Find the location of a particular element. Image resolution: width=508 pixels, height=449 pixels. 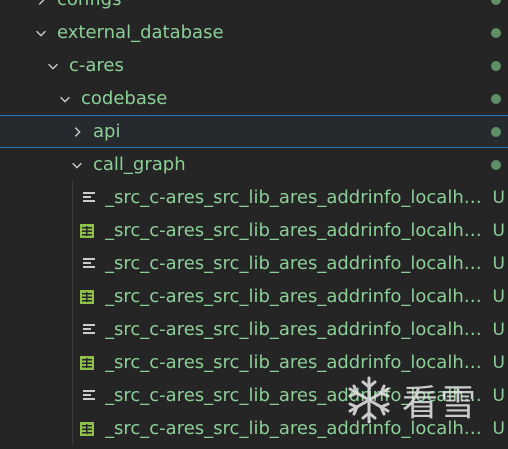

folder-label: call_graph is located at coordinates (139, 164).